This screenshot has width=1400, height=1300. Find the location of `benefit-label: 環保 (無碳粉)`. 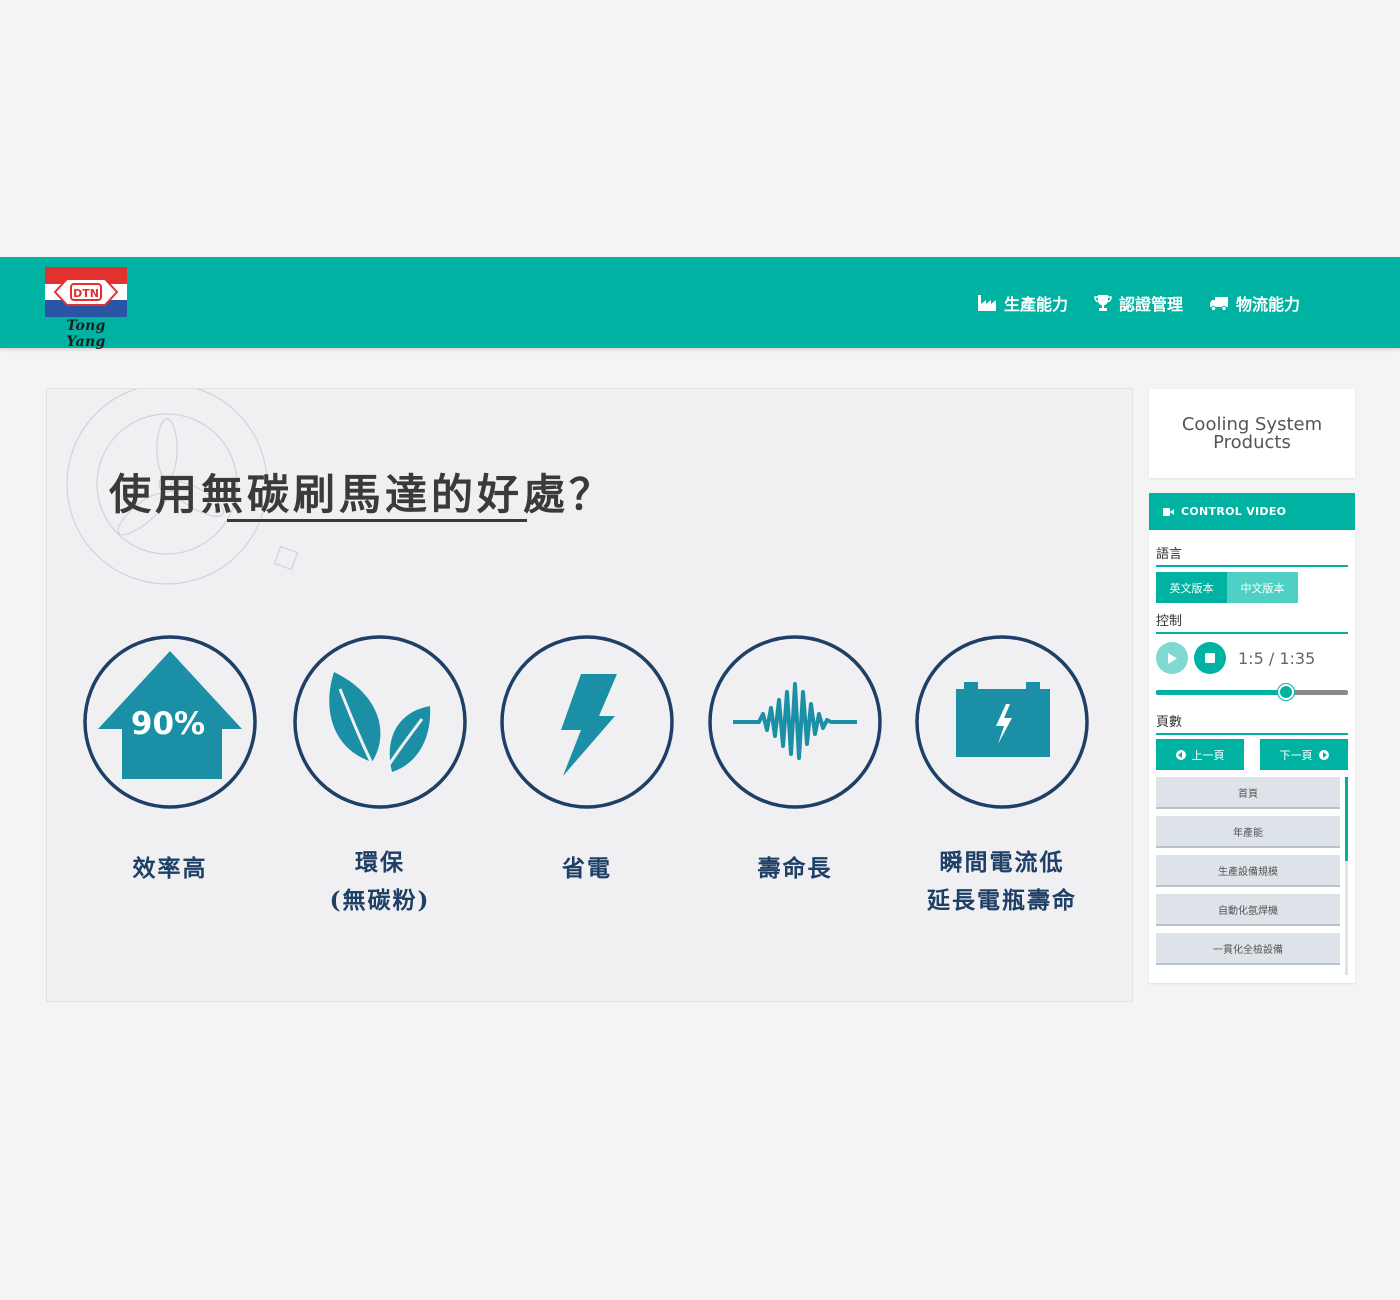

benefit-label: 環保 (無碳粉) is located at coordinates (380, 882).